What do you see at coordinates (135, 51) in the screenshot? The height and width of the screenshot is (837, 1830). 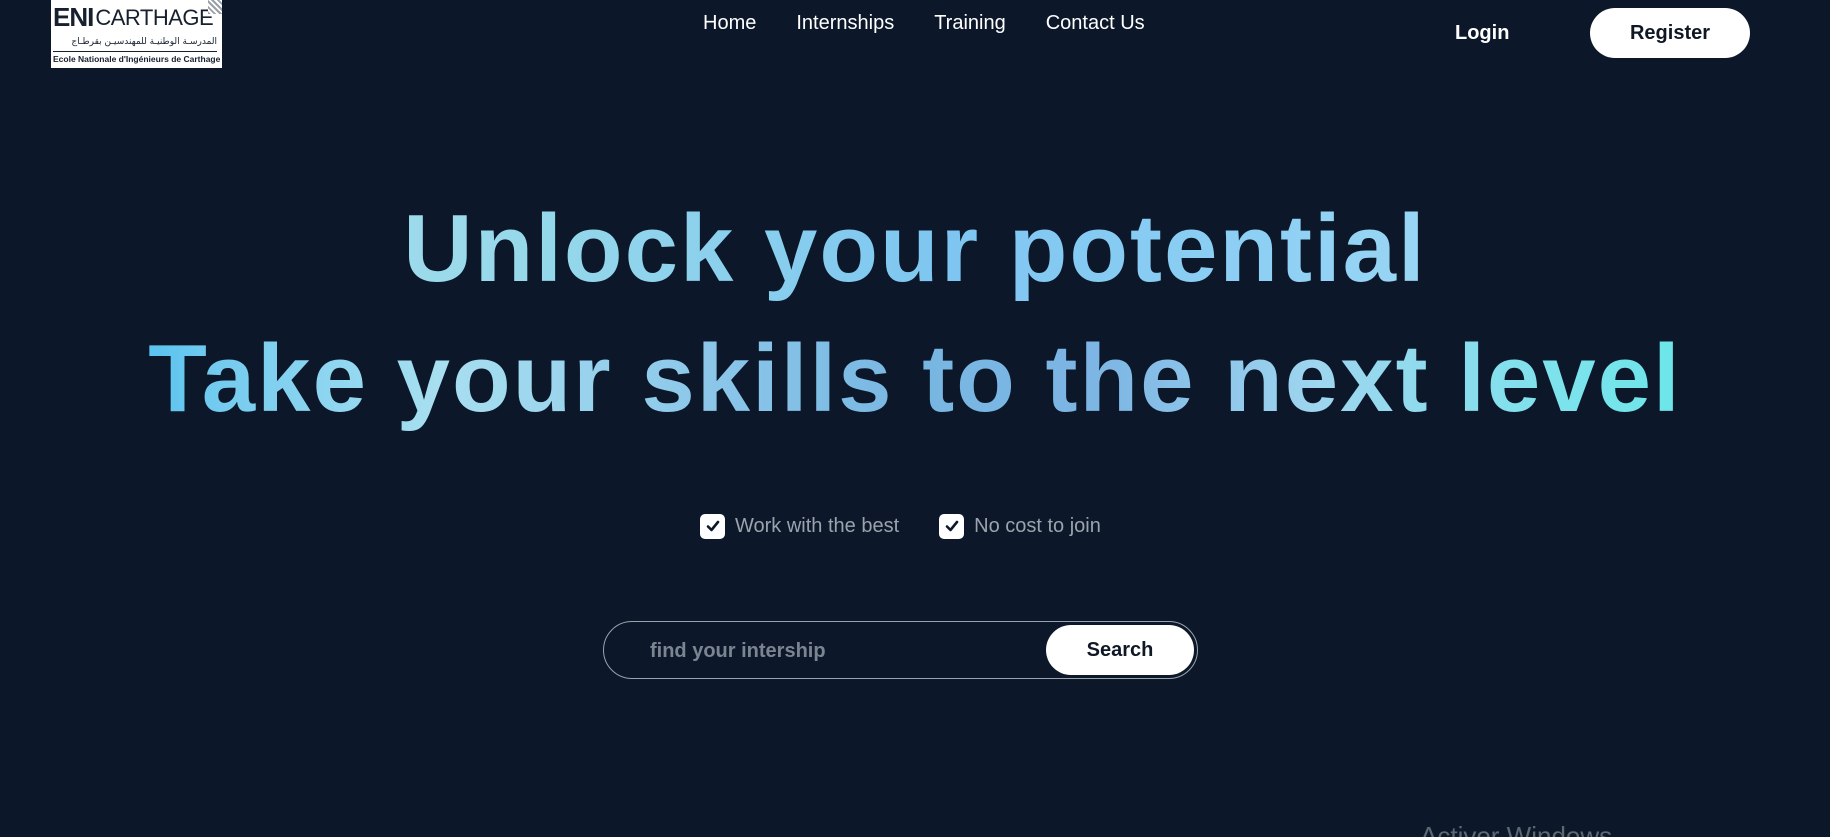 I see `logo-divider` at bounding box center [135, 51].